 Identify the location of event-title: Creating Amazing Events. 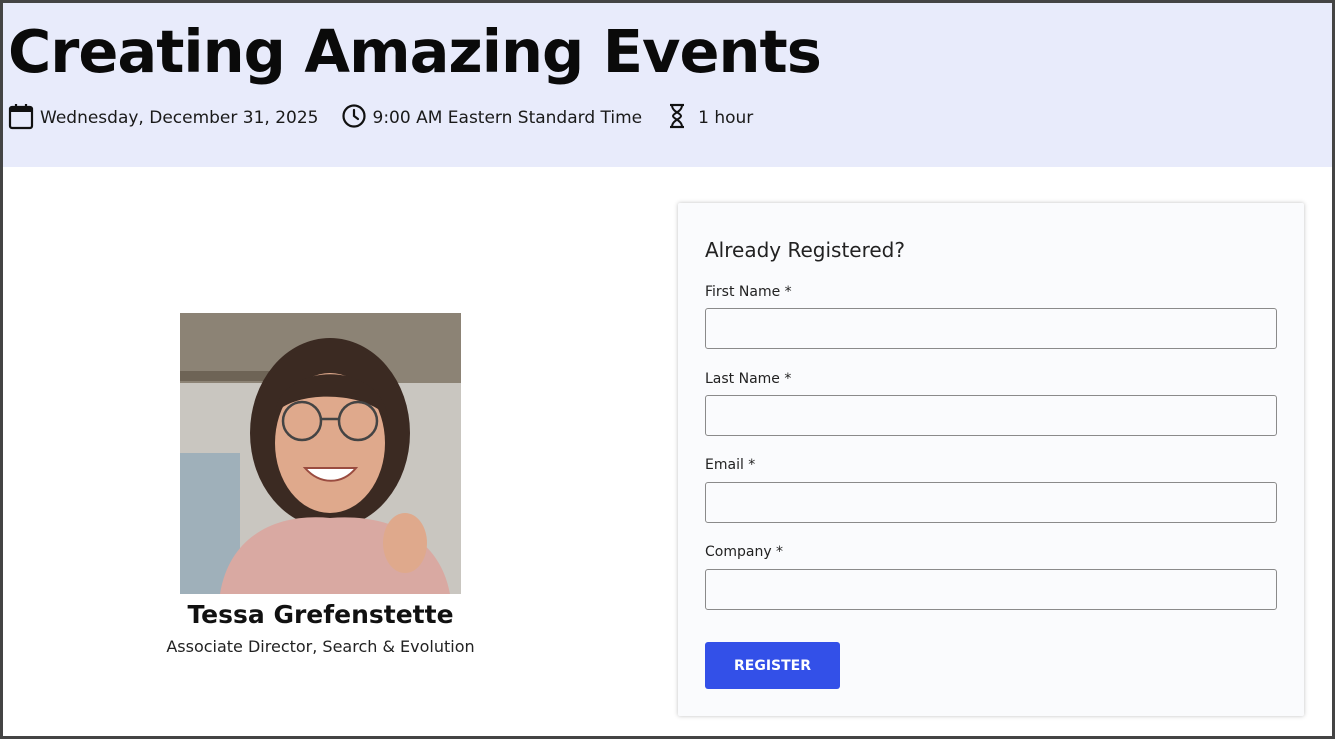
(415, 51).